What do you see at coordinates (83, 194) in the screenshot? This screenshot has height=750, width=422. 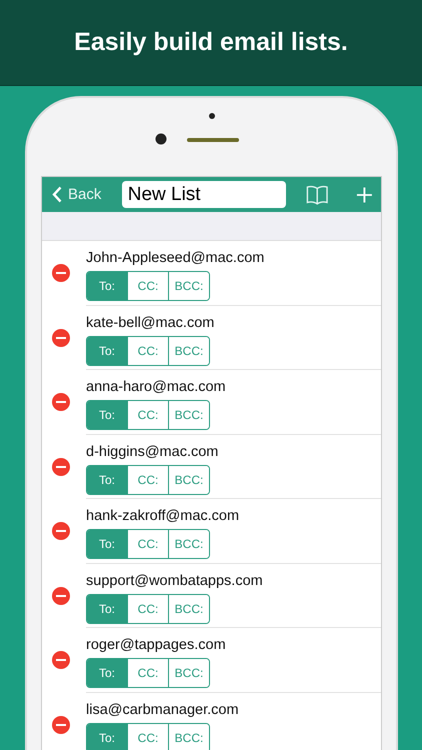 I see `back-button: Back` at bounding box center [83, 194].